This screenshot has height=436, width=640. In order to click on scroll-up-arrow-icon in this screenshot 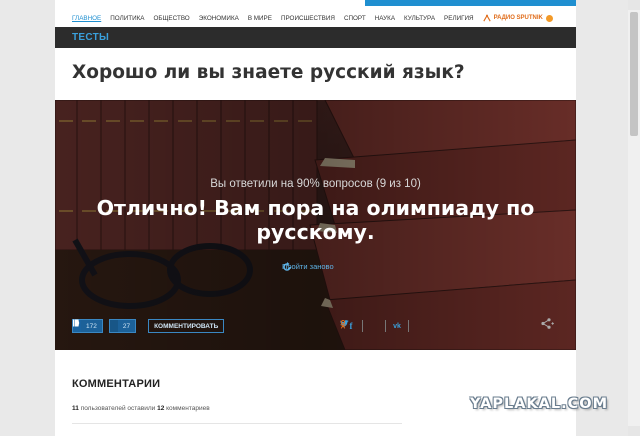, I will do `click(634, 5)`.